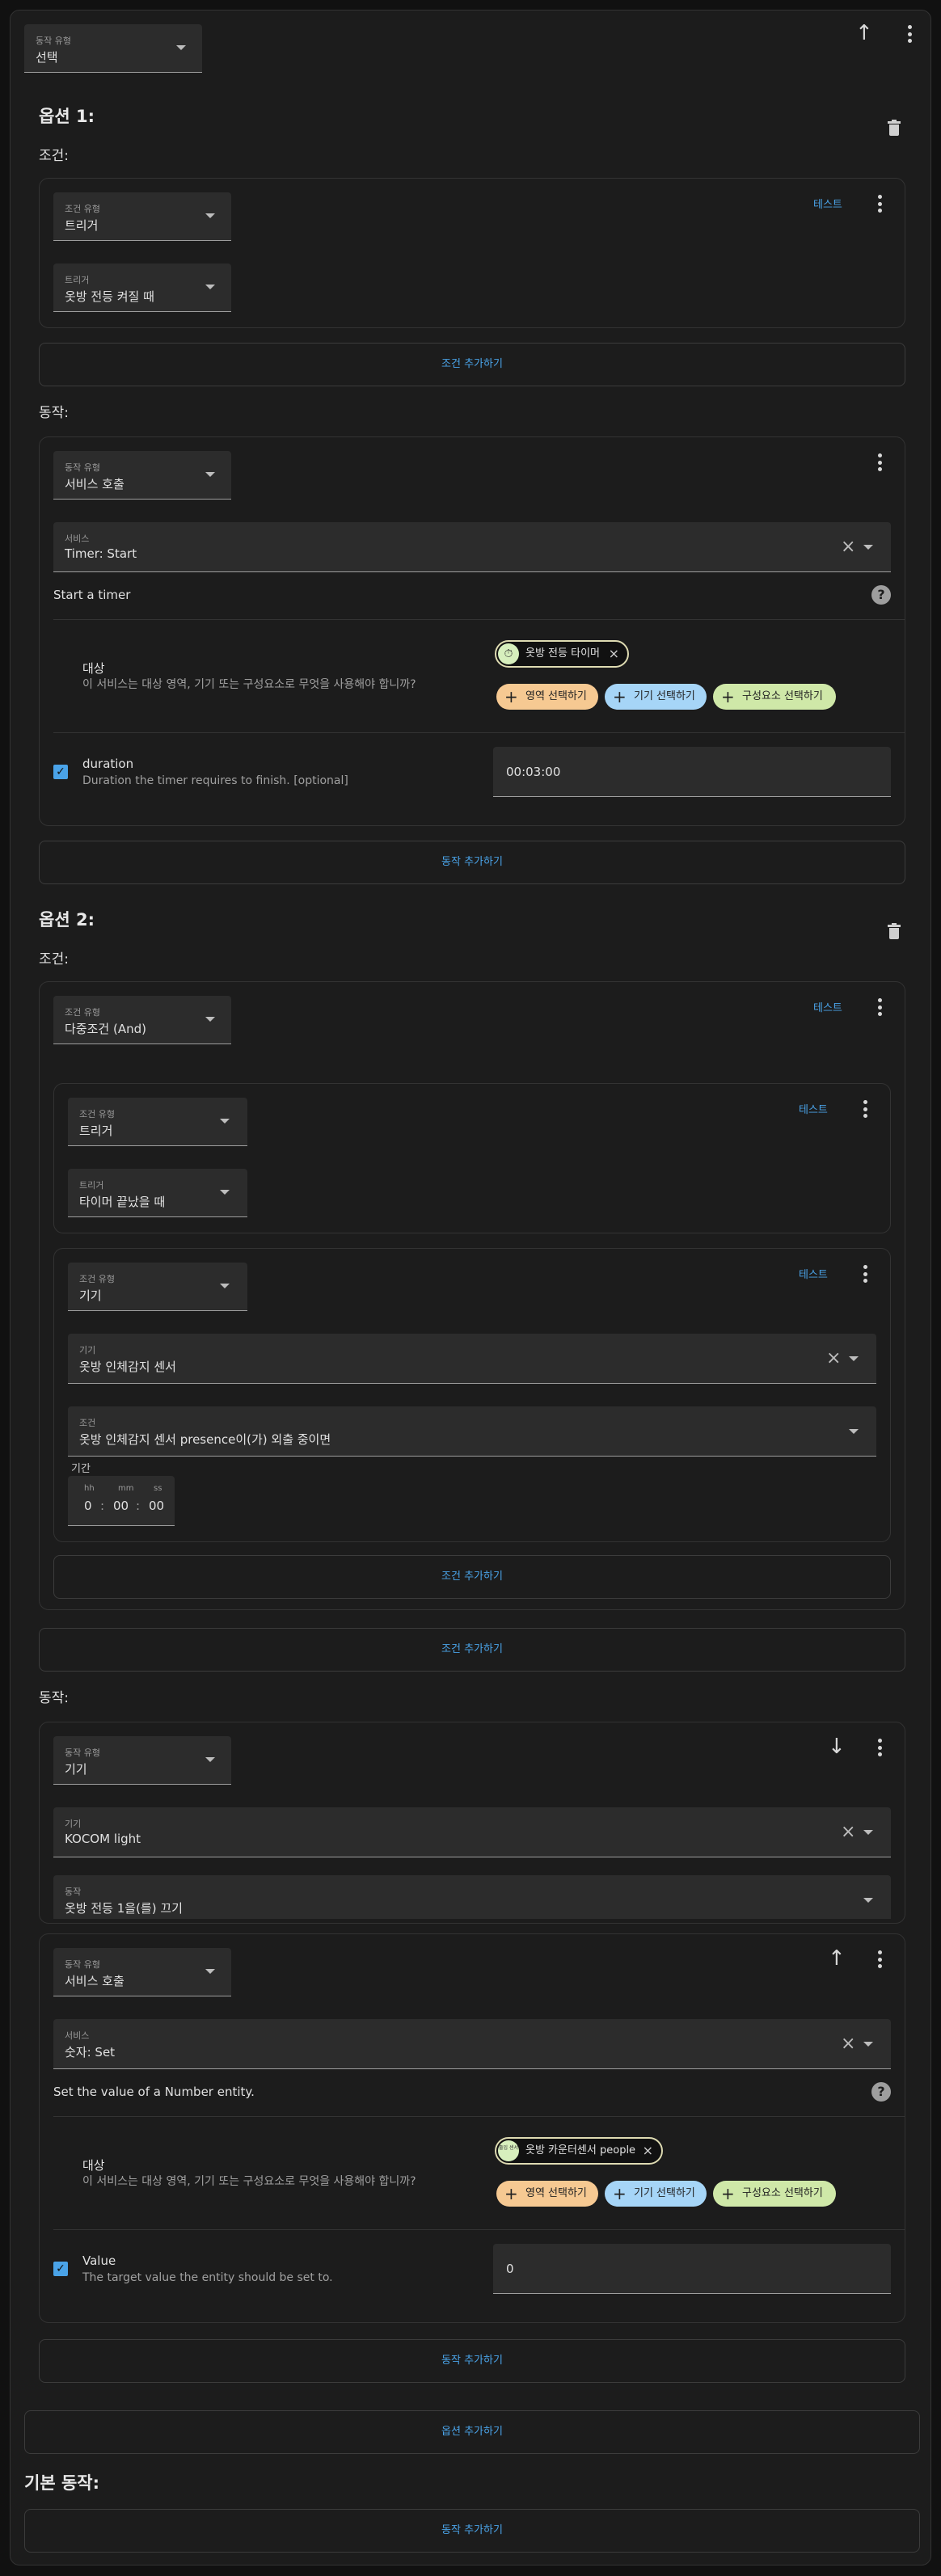 Image resolution: width=941 pixels, height=2576 pixels. Describe the element at coordinates (837, 1747) in the screenshot. I see `arrow-down-icon: ↓` at that location.